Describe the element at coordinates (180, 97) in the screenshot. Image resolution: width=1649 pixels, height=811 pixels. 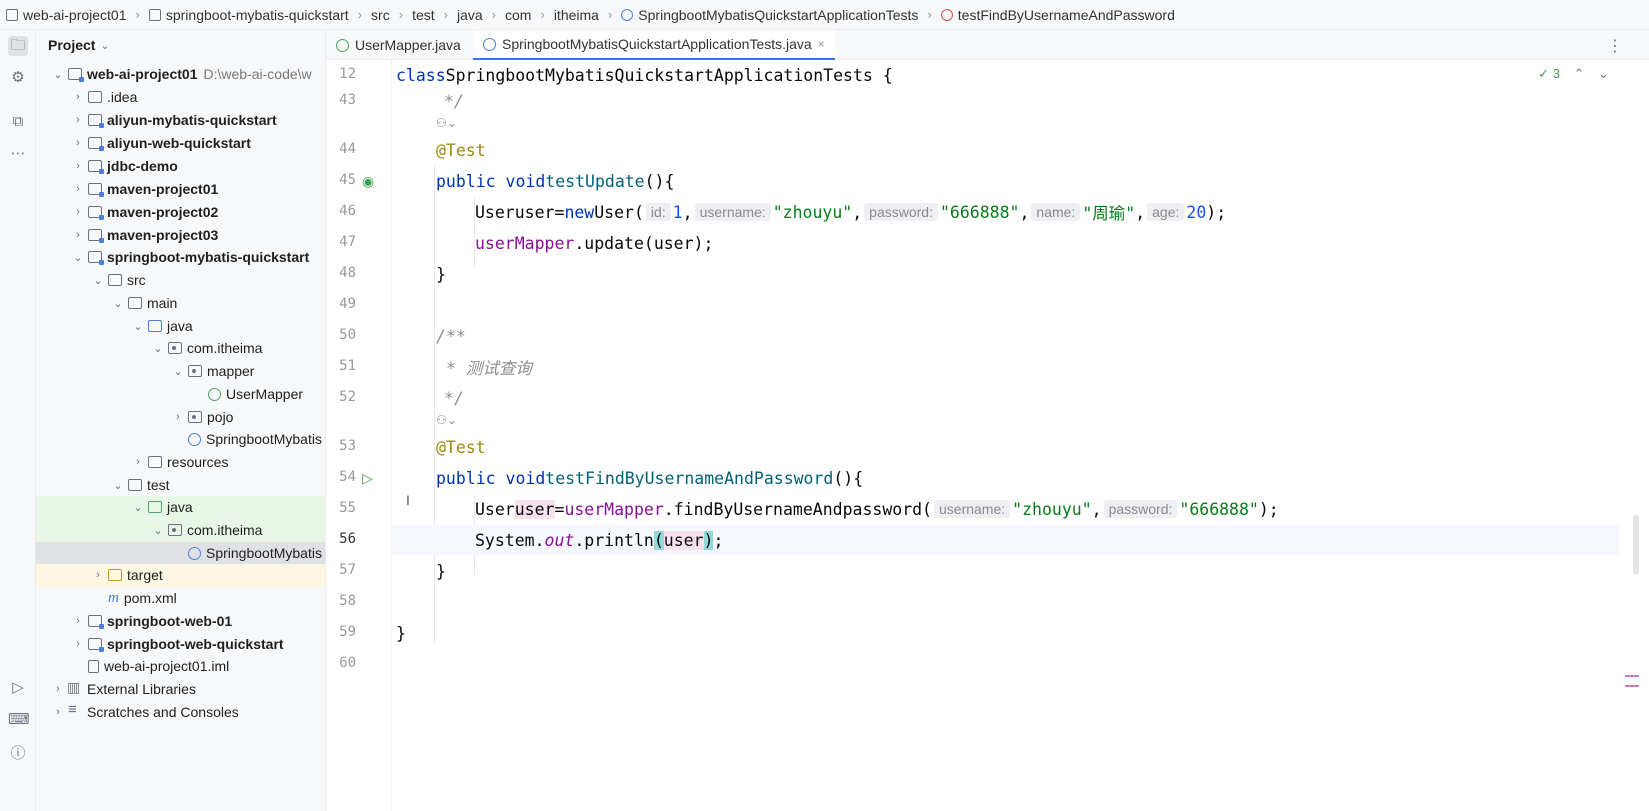
I see `tree-item-idea: › .idea` at that location.